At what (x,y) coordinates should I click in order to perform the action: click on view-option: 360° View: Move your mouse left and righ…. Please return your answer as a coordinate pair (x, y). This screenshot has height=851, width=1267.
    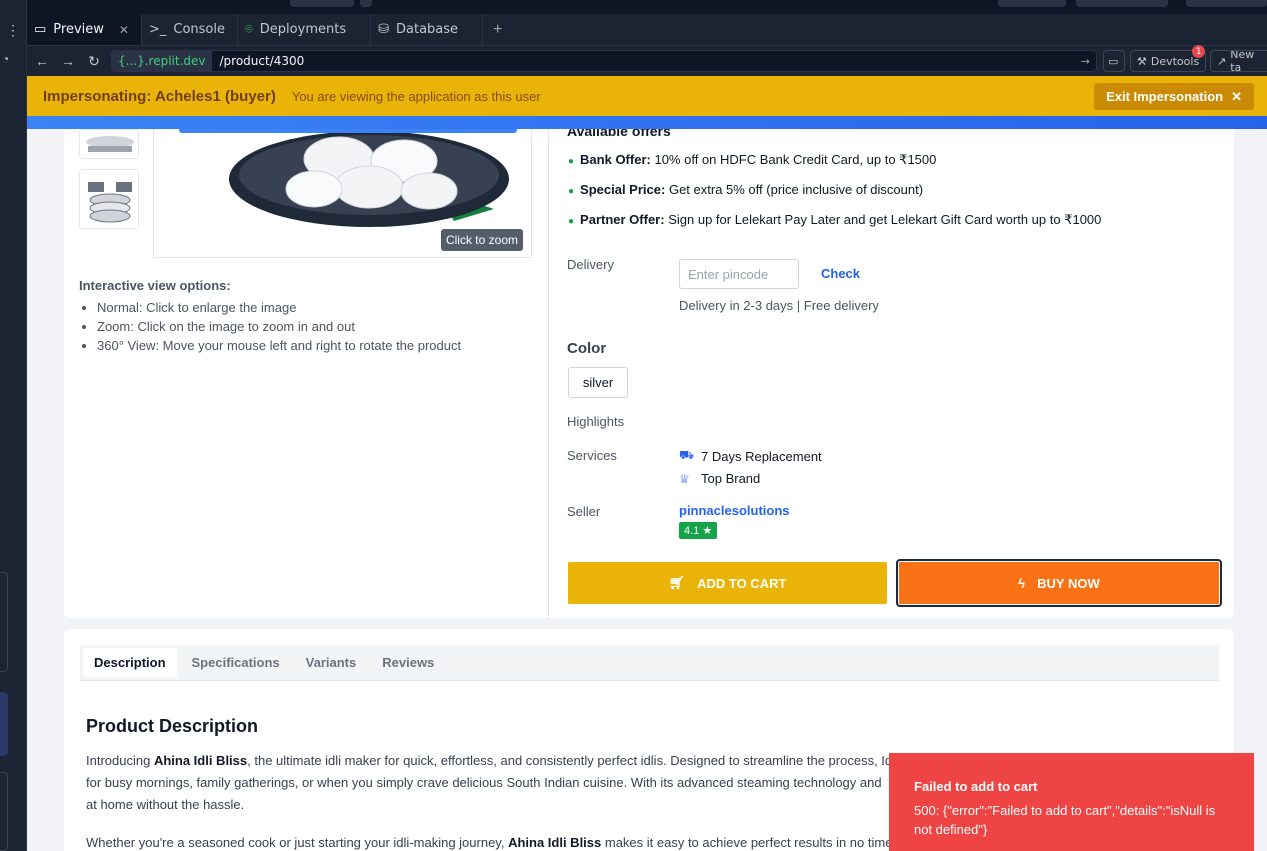
    Looking at the image, I should click on (279, 345).